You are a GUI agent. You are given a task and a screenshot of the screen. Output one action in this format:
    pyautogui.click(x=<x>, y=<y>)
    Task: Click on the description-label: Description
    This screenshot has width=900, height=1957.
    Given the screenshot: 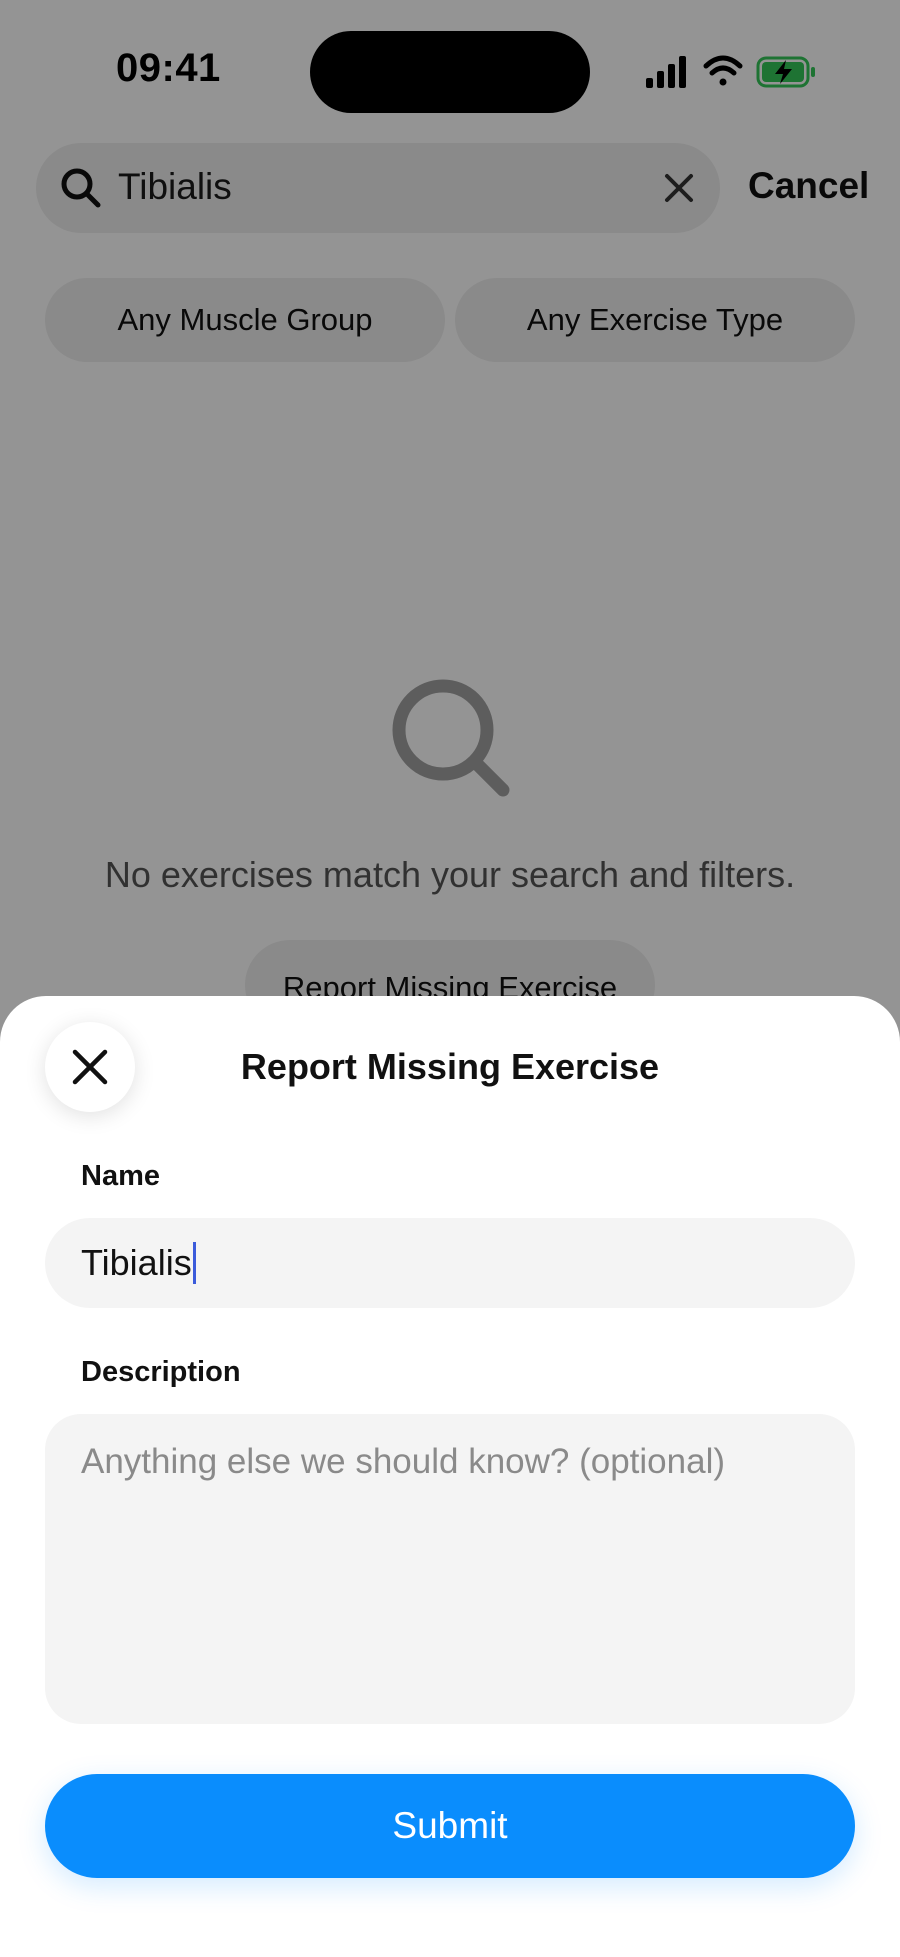 What is the action you would take?
    pyautogui.click(x=161, y=1372)
    